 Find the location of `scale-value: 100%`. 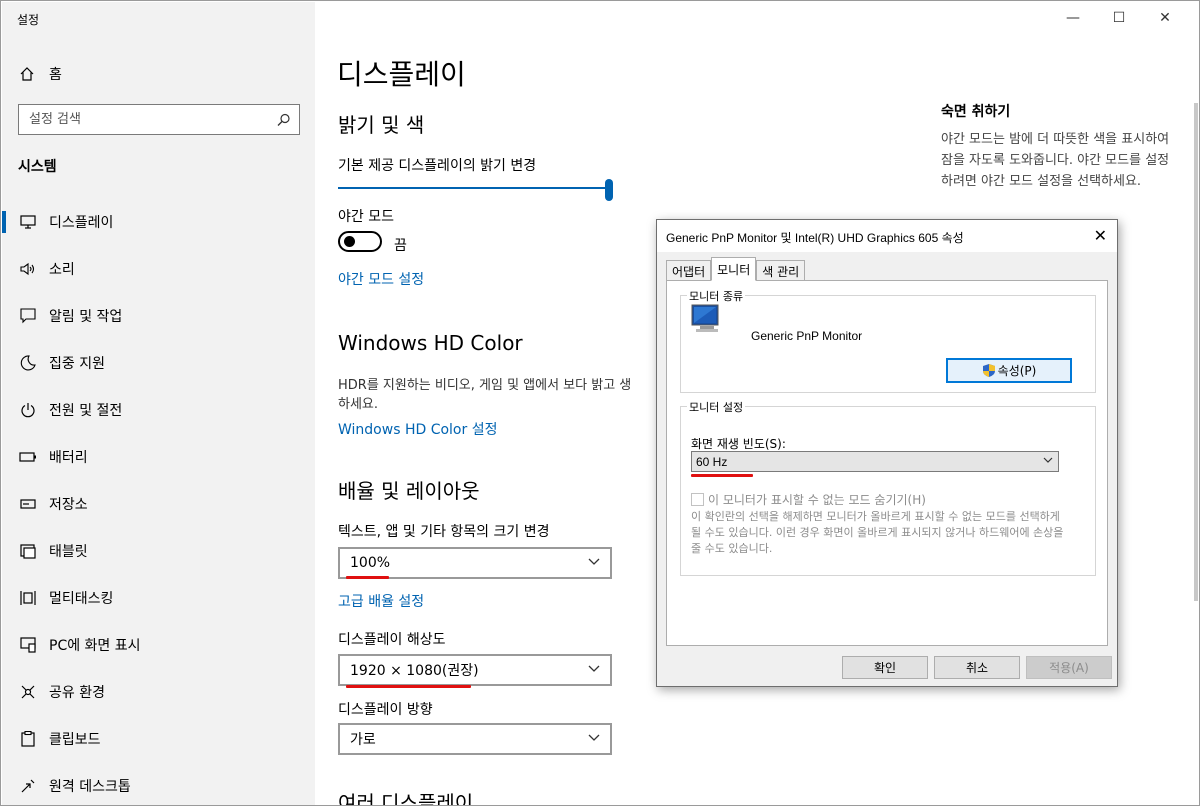

scale-value: 100% is located at coordinates (370, 563).